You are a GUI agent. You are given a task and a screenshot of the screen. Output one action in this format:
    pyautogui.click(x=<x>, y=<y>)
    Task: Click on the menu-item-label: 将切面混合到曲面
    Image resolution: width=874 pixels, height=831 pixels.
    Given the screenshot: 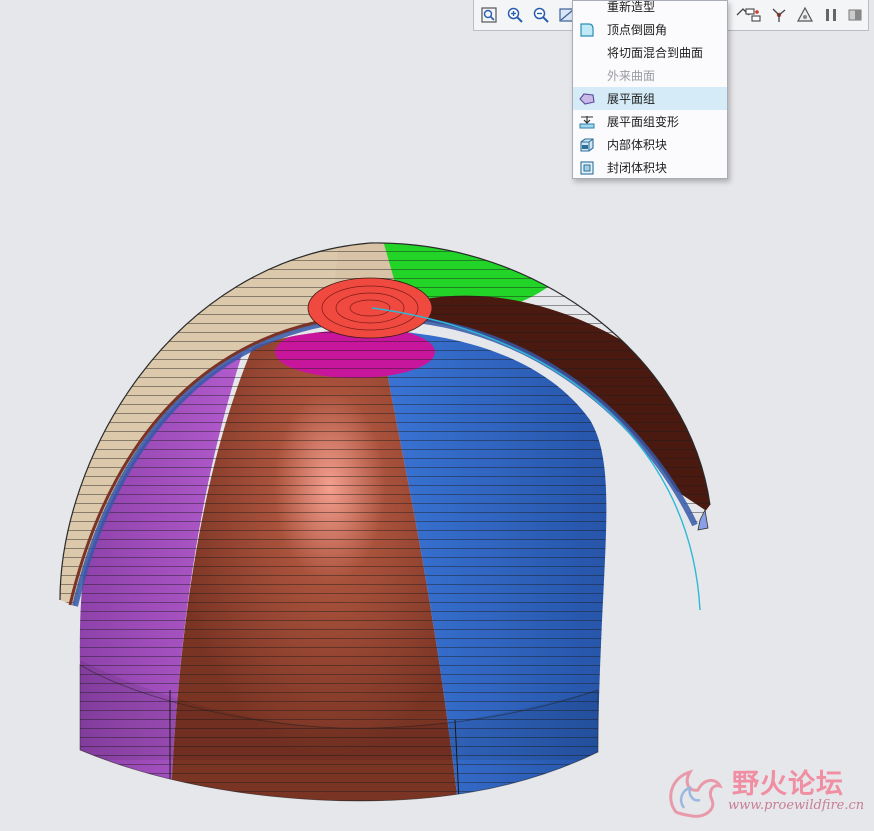 What is the action you would take?
    pyautogui.click(x=655, y=53)
    